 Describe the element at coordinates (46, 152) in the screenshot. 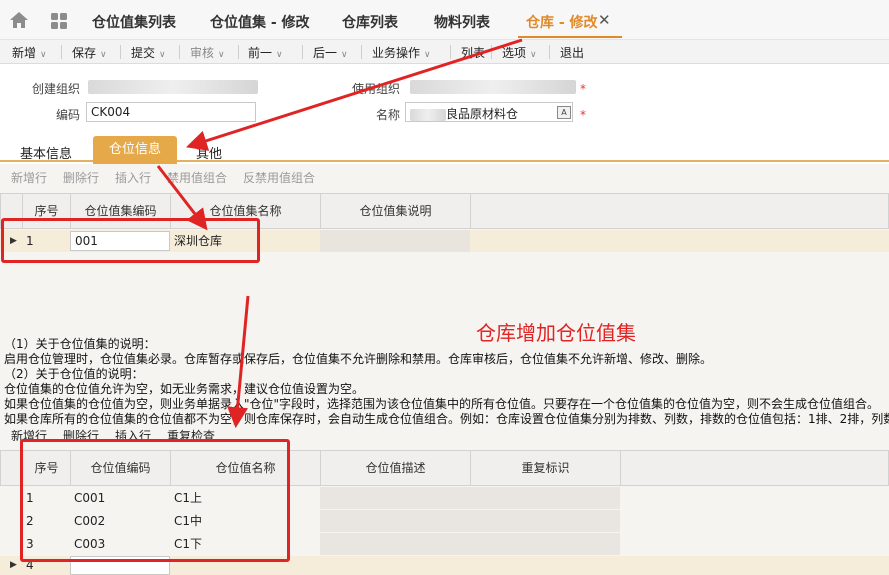

I see `subtab-basic-info: 基本信息` at that location.